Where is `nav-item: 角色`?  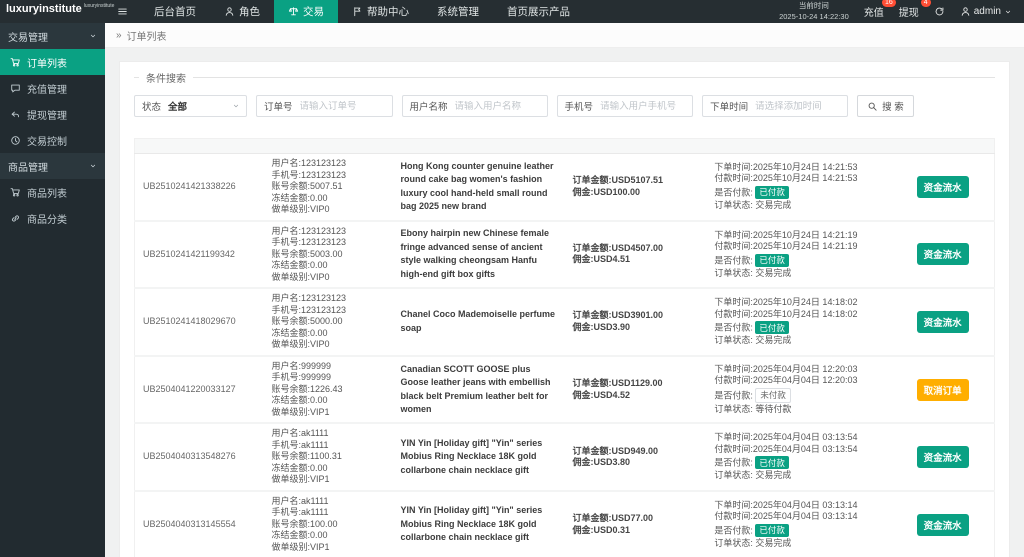 nav-item: 角色 is located at coordinates (242, 11).